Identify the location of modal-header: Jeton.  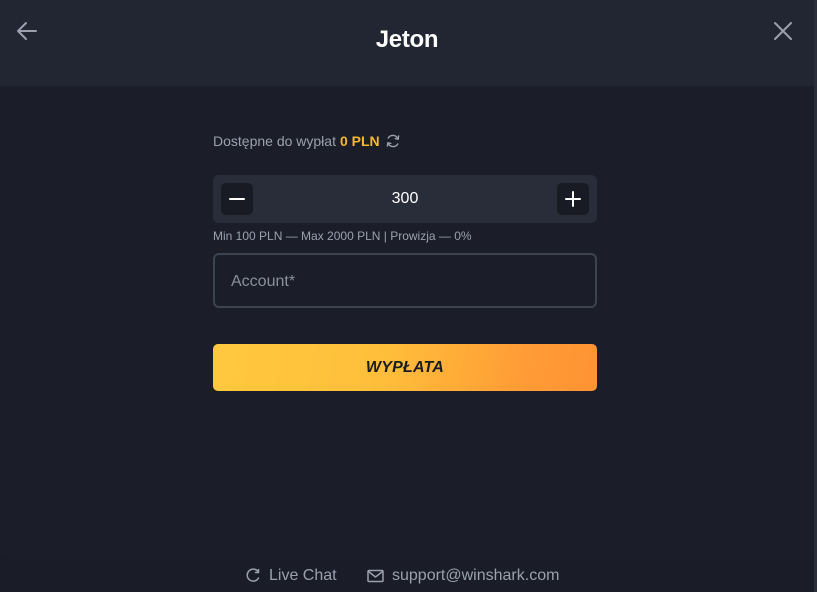
(407, 43).